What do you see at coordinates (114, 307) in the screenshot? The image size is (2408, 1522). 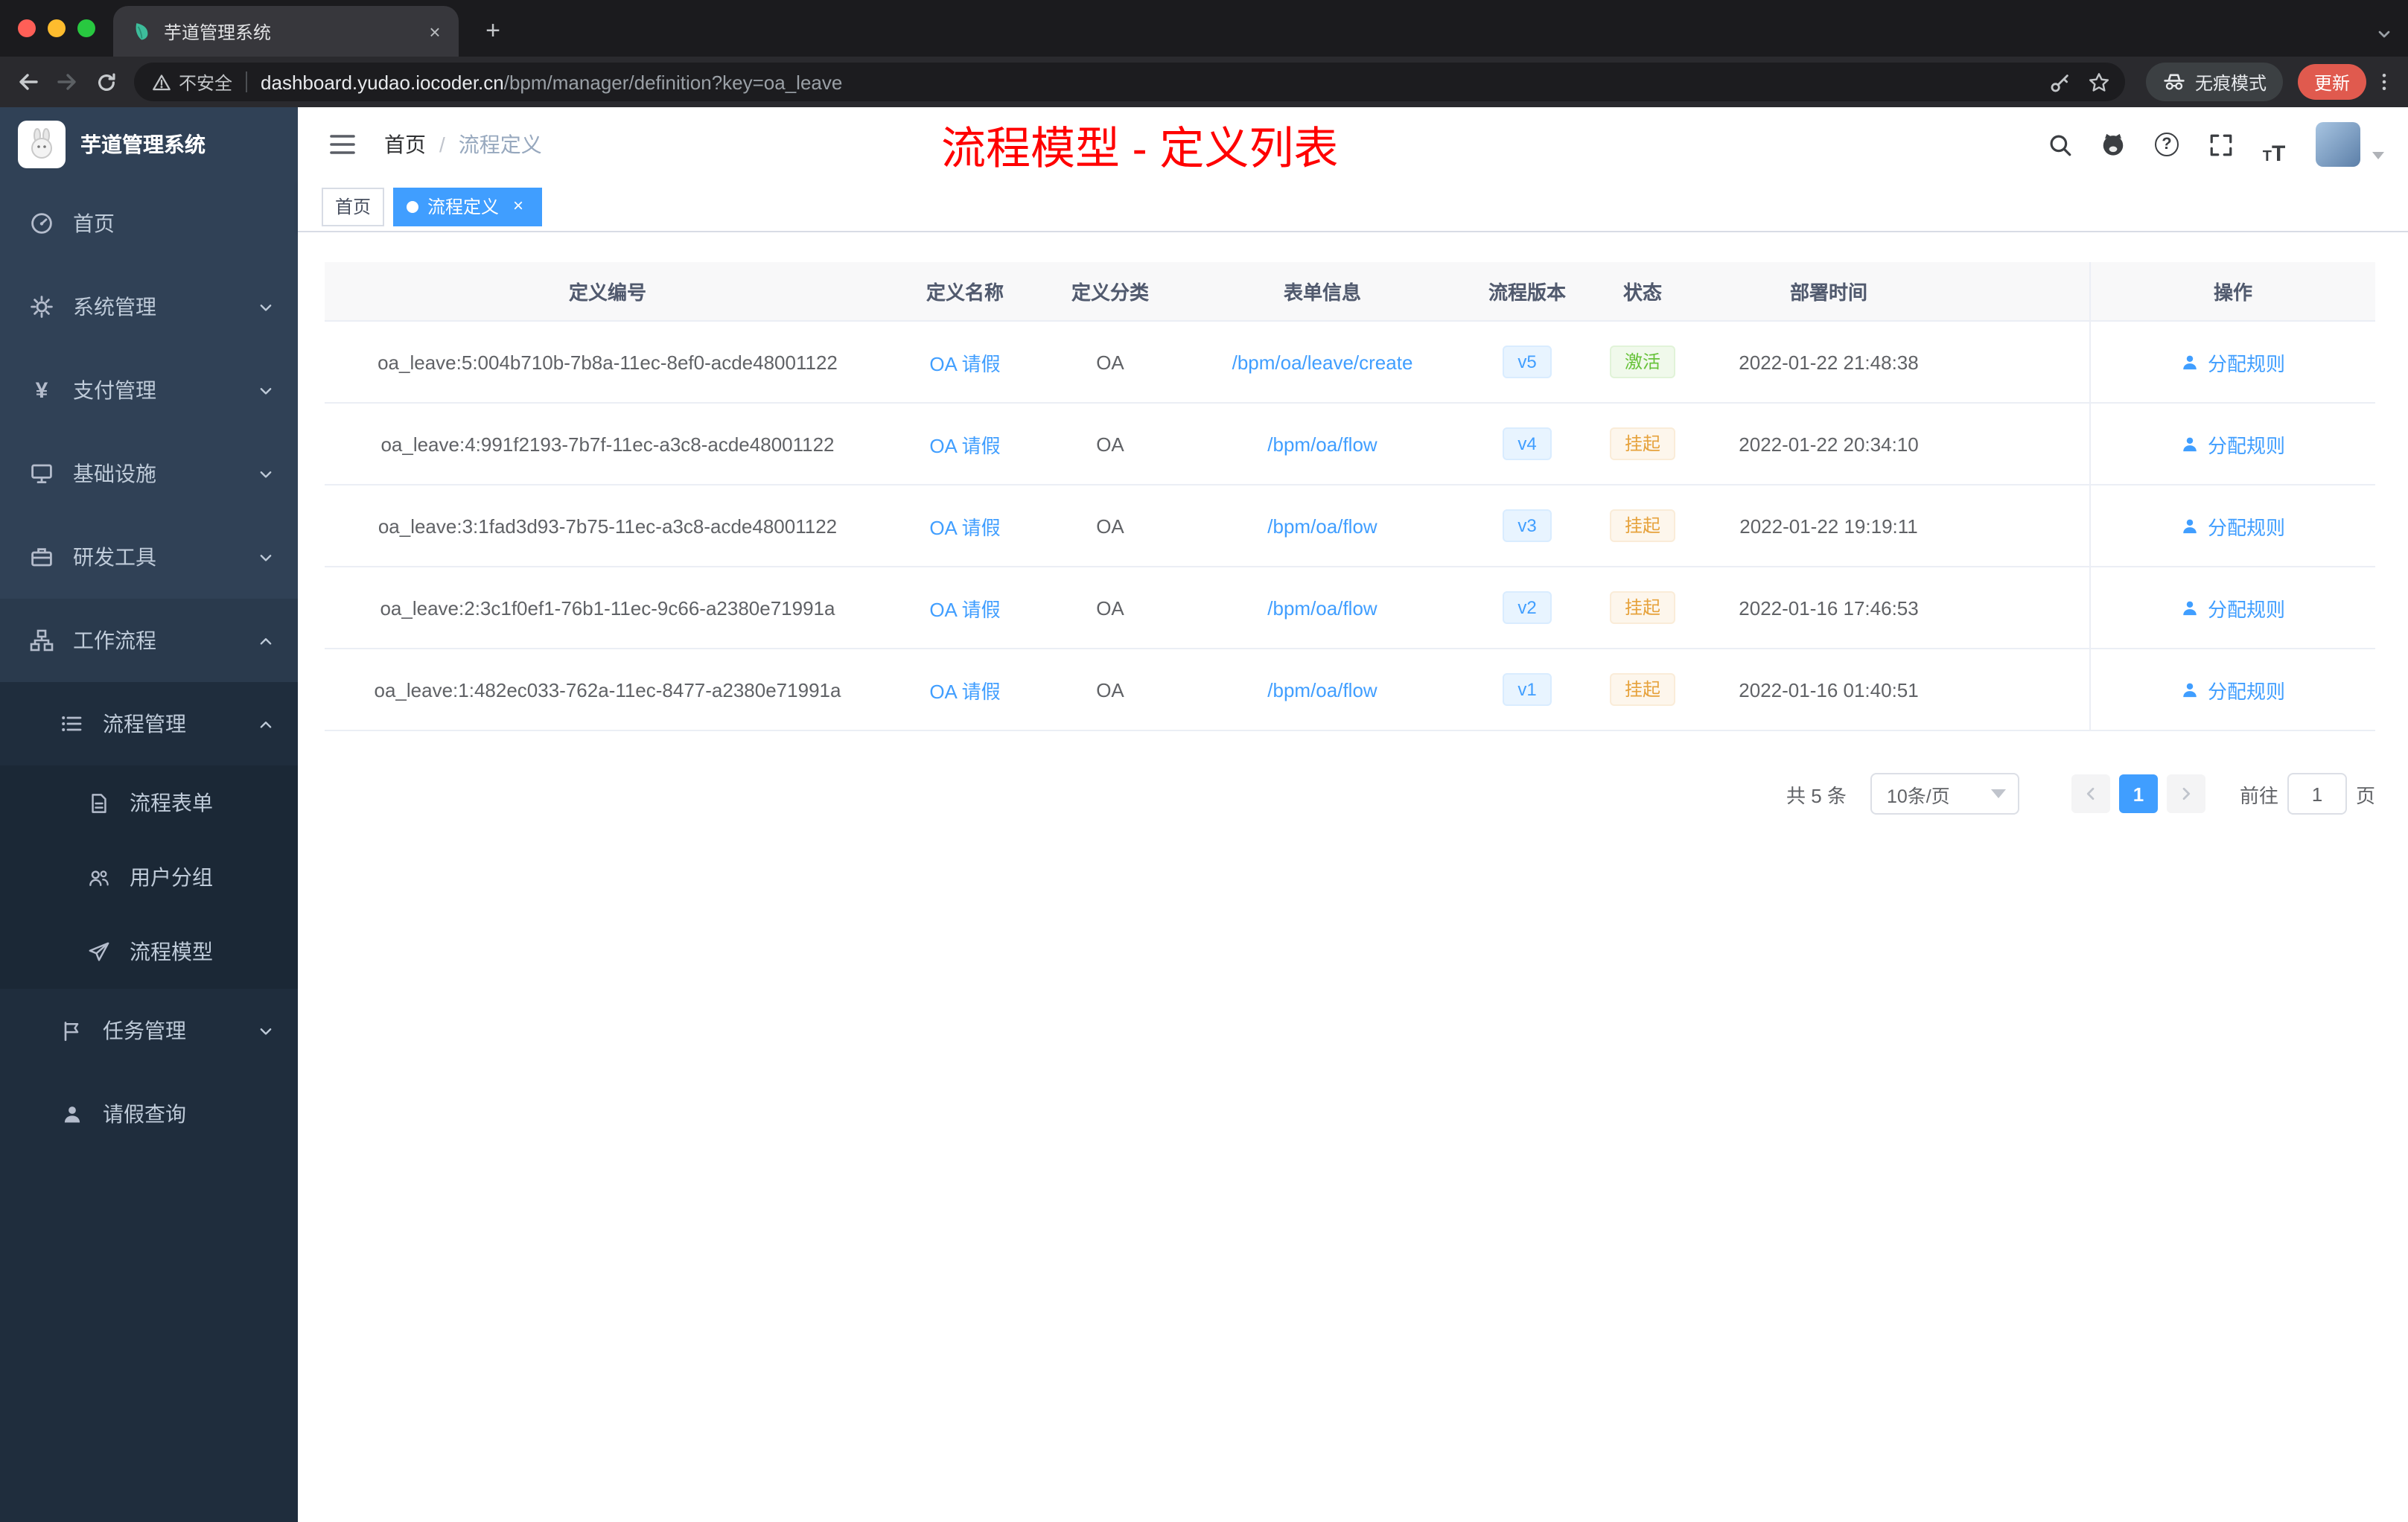 I see `sidebar-item-label: 系统管理` at bounding box center [114, 307].